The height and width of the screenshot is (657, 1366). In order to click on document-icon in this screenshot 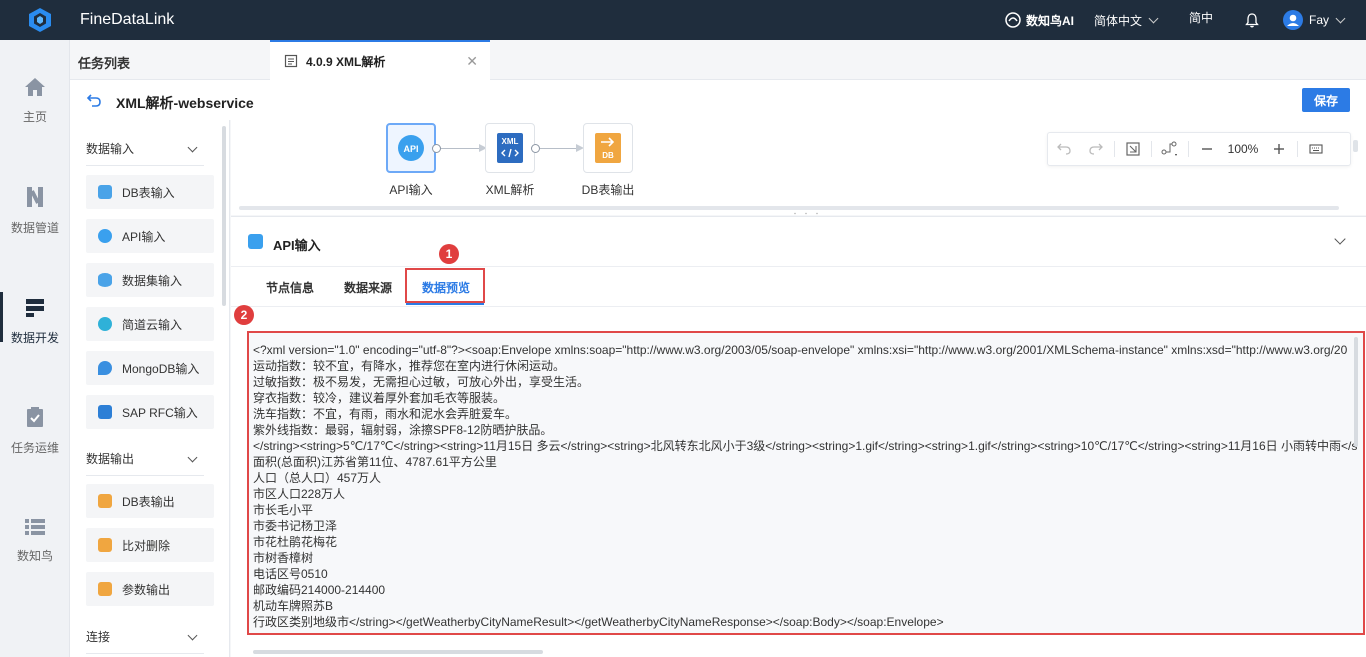, I will do `click(291, 61)`.